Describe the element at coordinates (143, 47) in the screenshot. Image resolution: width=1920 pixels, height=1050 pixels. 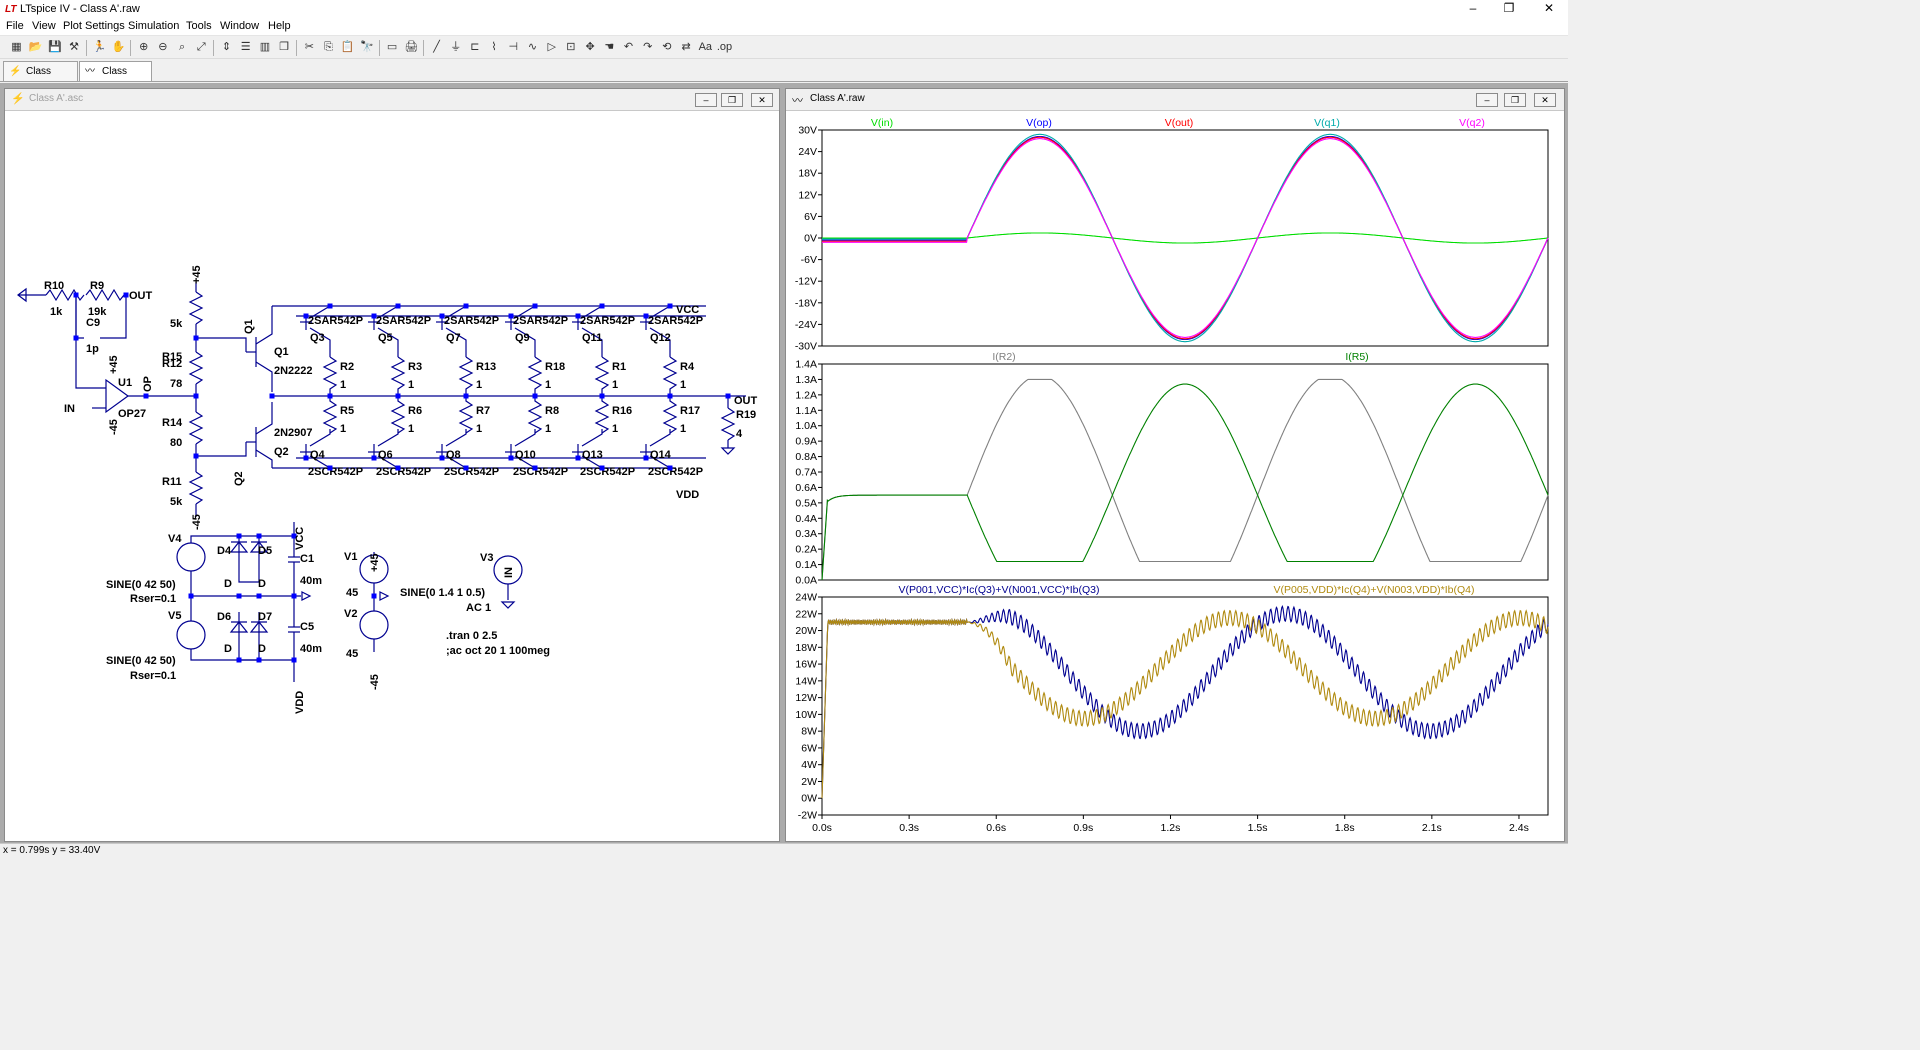
I see `zoom-in-icon: ⊕` at that location.